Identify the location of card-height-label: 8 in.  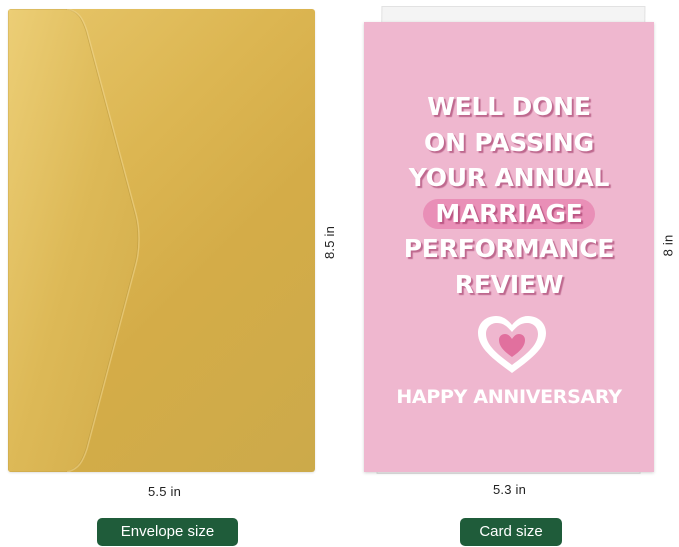
(668, 245).